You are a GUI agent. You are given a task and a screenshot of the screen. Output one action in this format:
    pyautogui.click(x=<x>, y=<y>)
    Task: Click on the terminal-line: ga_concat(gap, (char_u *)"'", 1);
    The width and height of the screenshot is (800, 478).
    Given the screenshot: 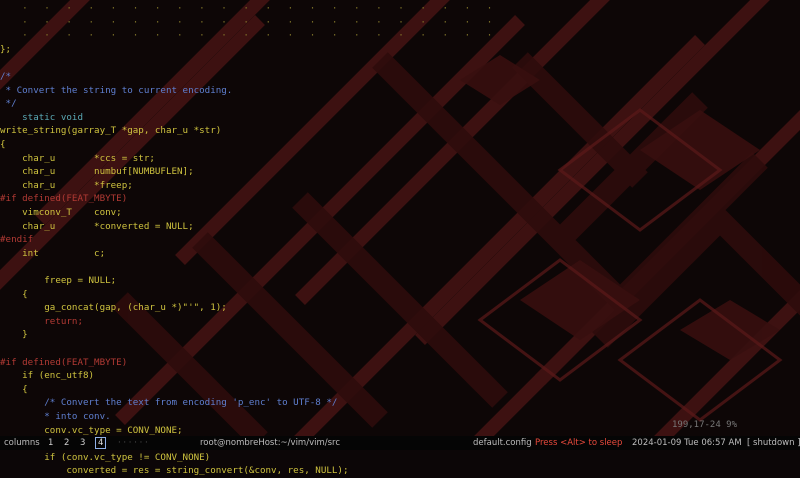 What is the action you would take?
    pyautogui.click(x=113, y=308)
    